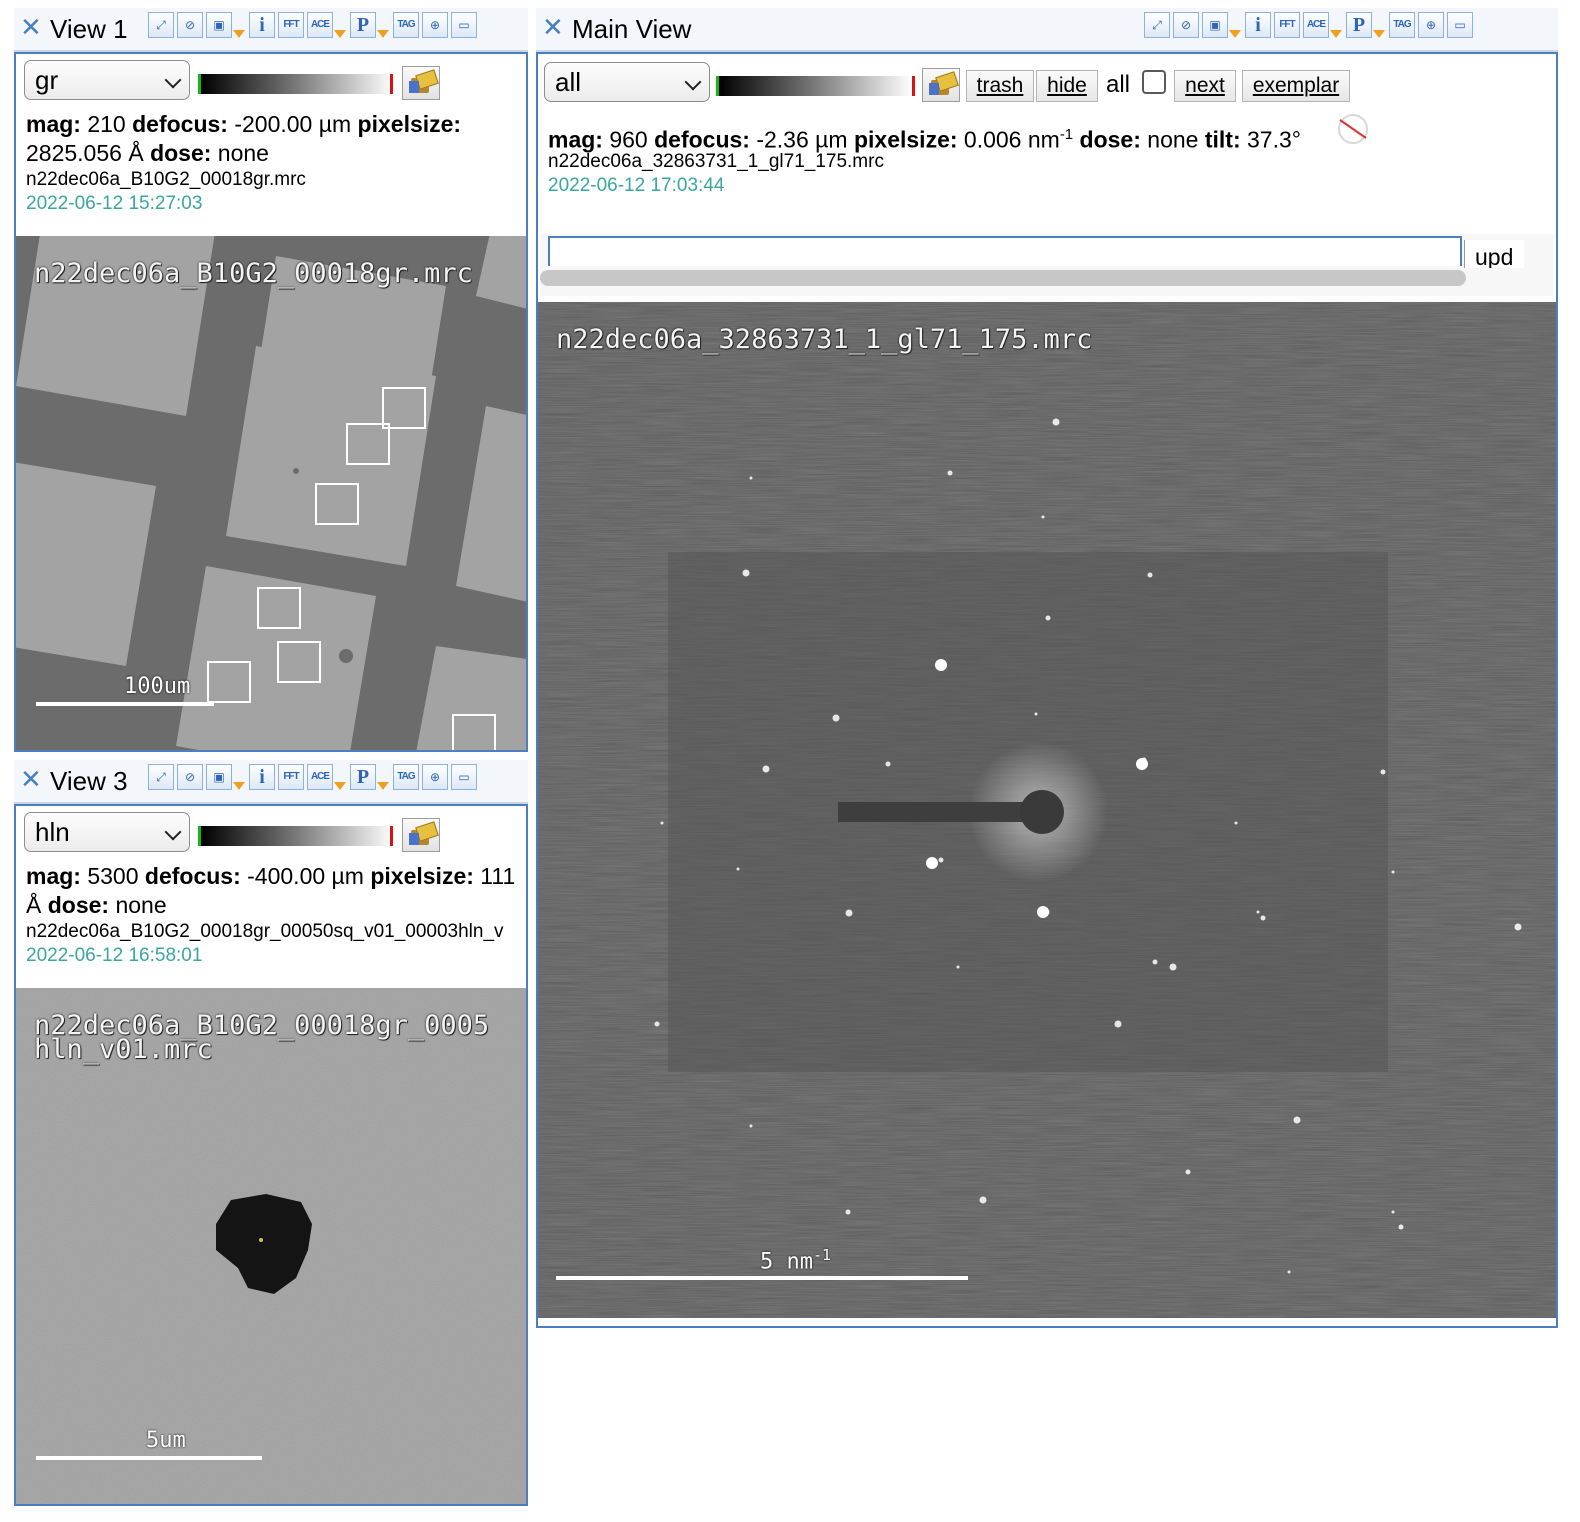 Image resolution: width=1580 pixels, height=1522 pixels. What do you see at coordinates (1353, 129) in the screenshot?
I see `tilt-indicator-icon` at bounding box center [1353, 129].